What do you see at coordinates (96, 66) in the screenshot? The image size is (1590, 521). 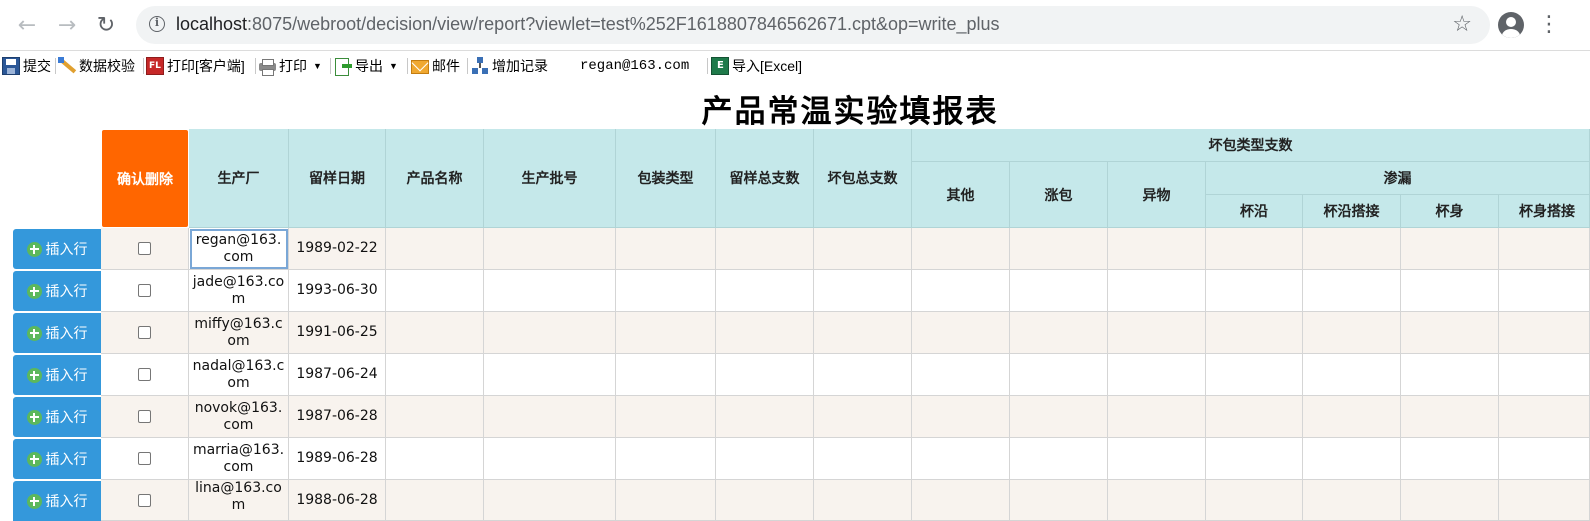 I see `validate-button: 数据校验` at bounding box center [96, 66].